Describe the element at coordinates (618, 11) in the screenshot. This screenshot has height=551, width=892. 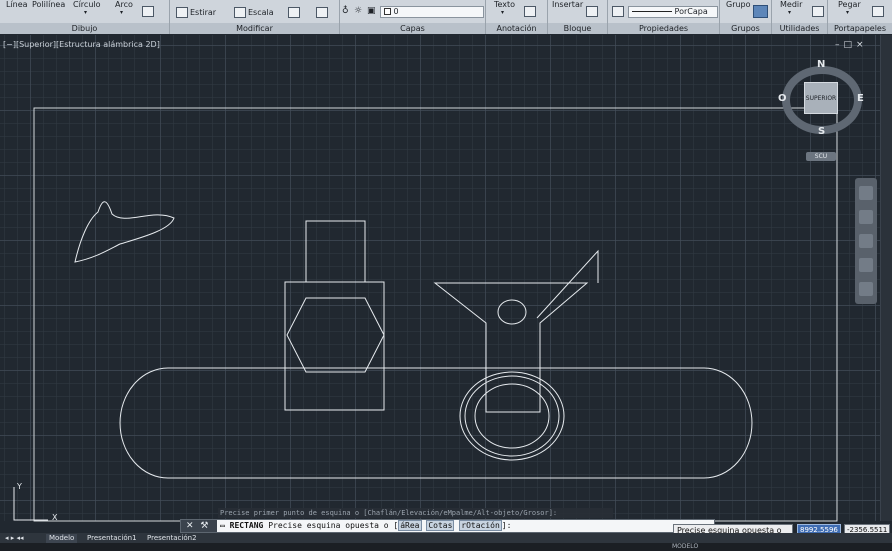
I see `match-properties-icon` at that location.